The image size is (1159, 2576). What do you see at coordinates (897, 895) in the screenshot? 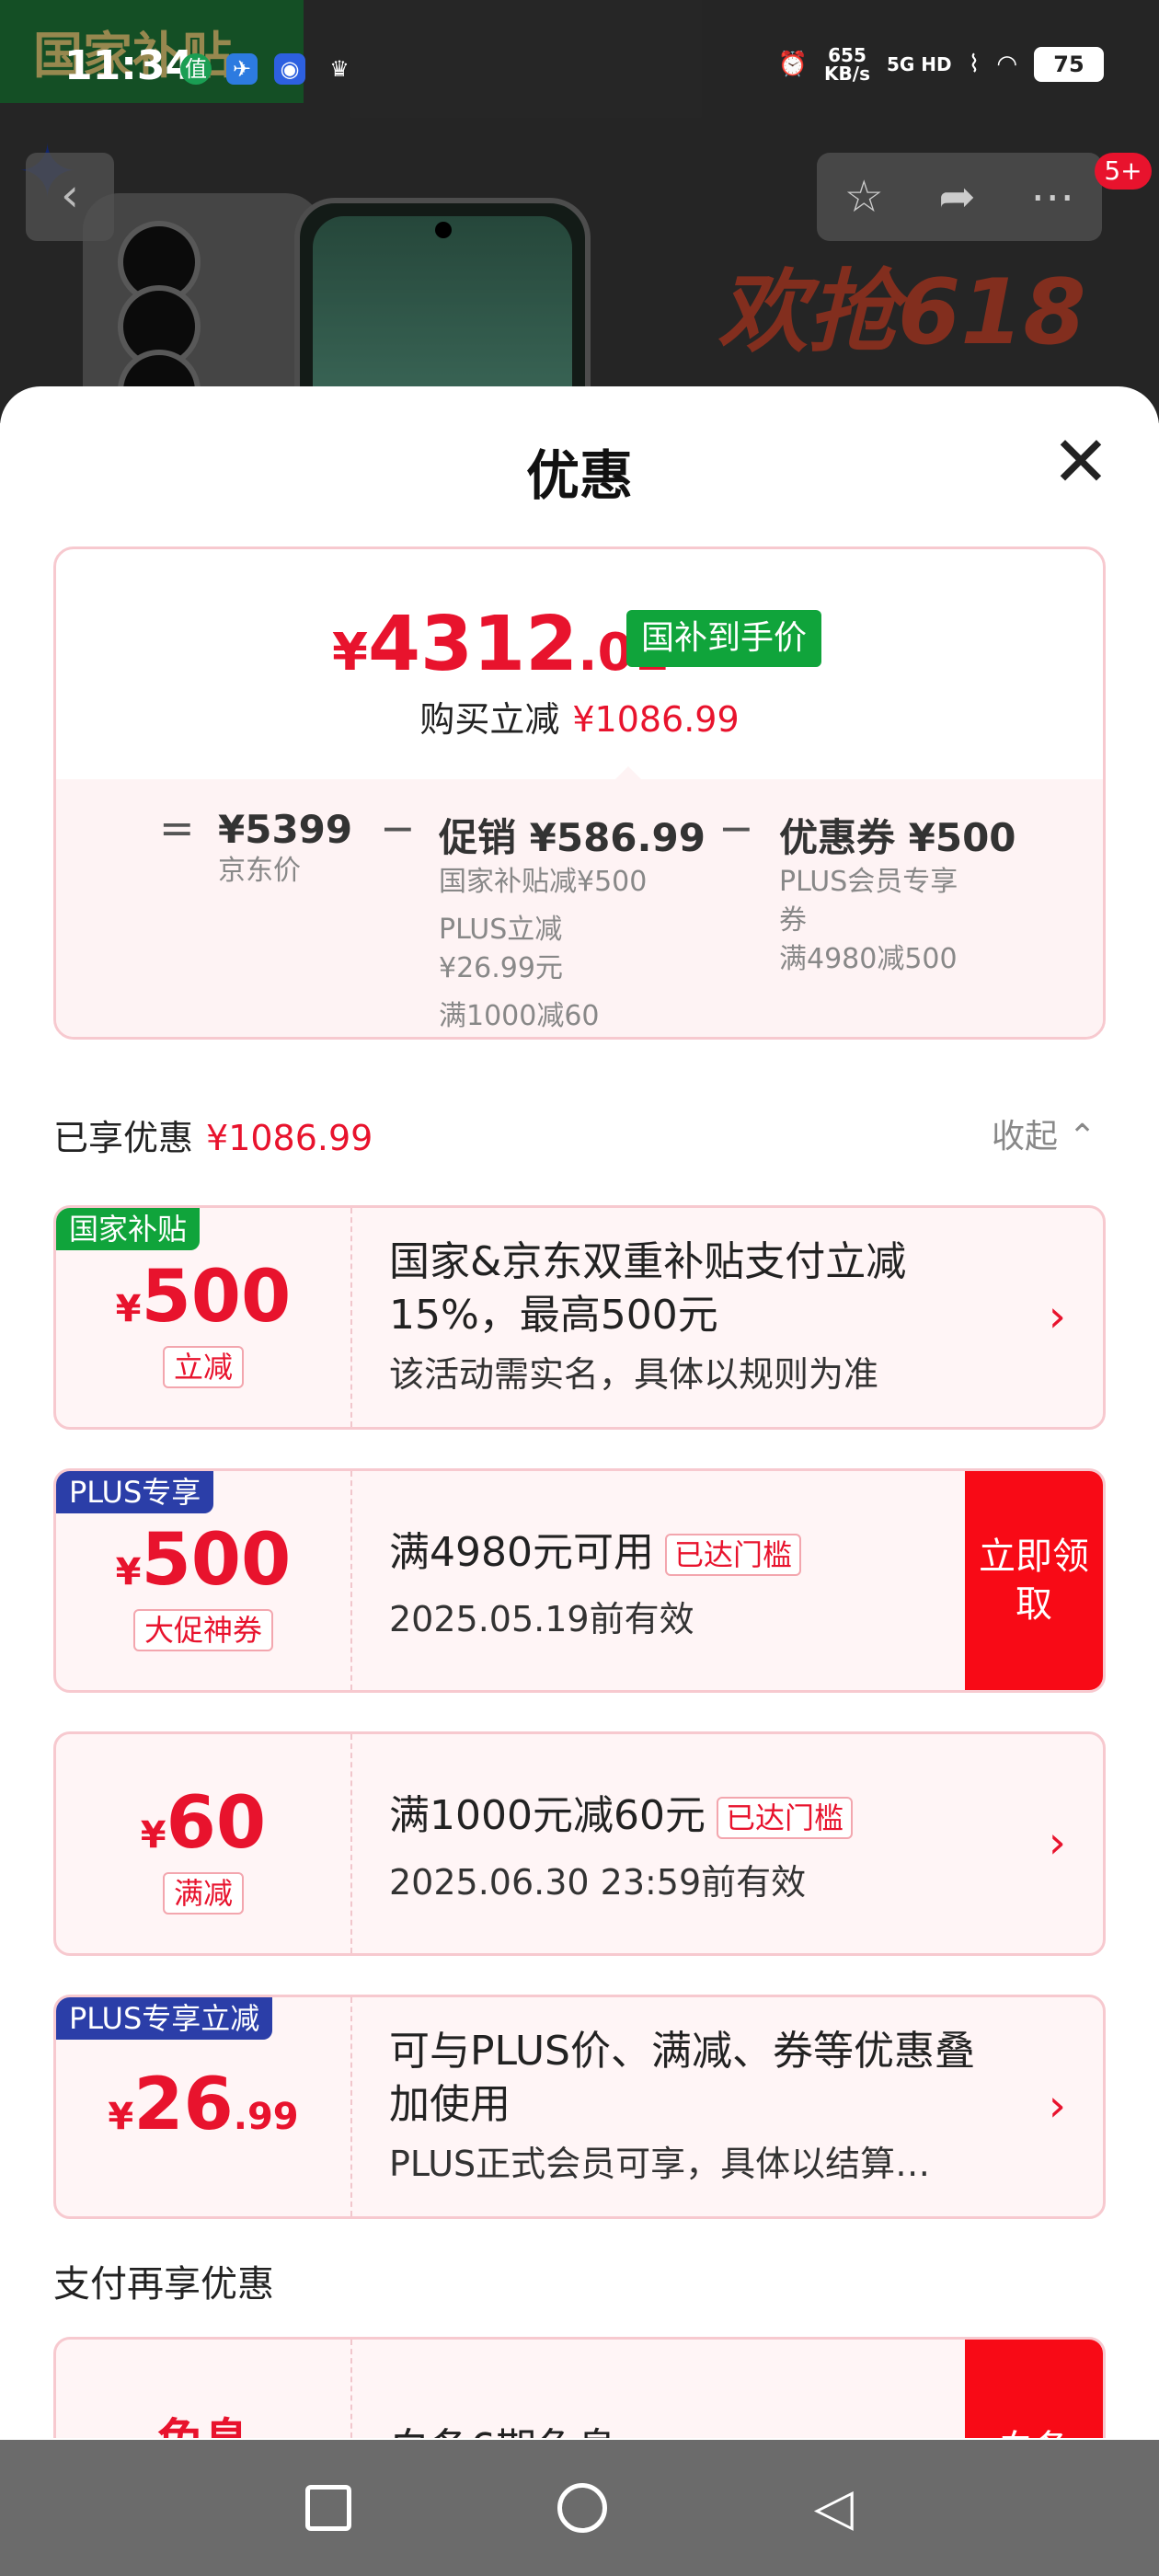
I see `coupon-block: 优惠券 ¥500 PLUS会员专享 券 满4980减500` at bounding box center [897, 895].